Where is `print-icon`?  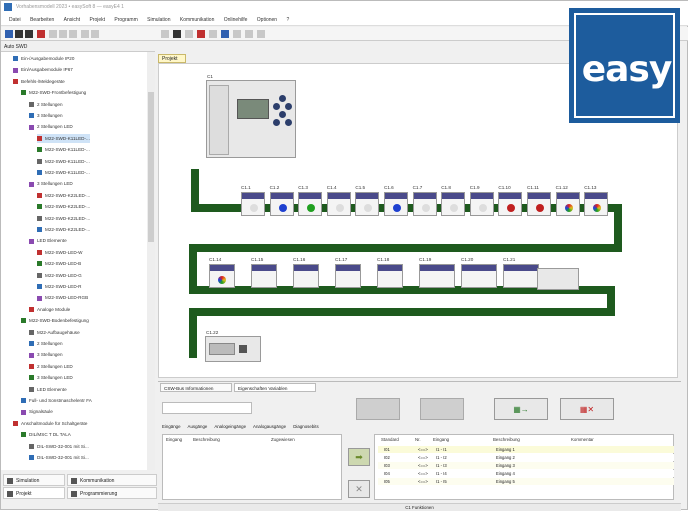 print-icon is located at coordinates (41, 34).